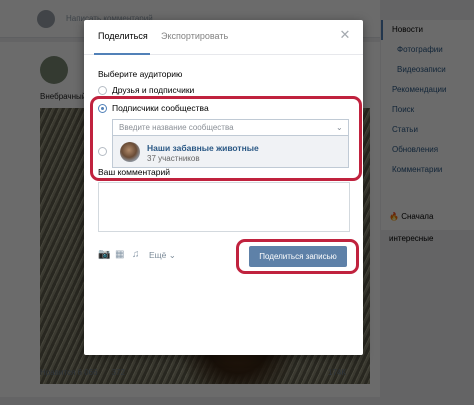  I want to click on like-count: Нравится 6 066, so click(69, 372).